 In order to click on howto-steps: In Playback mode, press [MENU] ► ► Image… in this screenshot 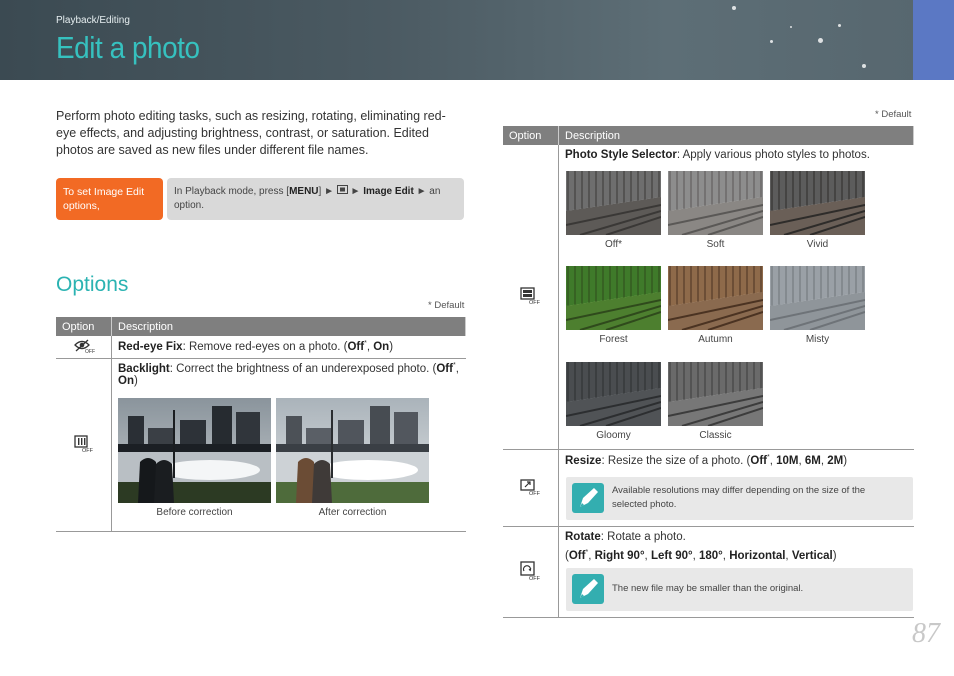, I will do `click(315, 199)`.